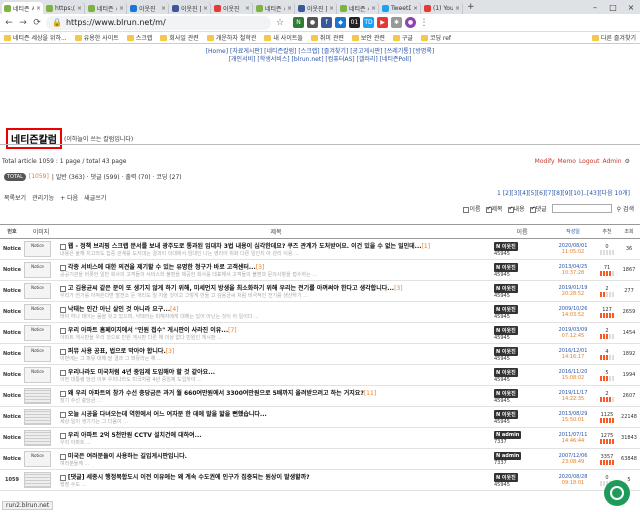  I want to click on bookmark-item: 유용한 사이트, so click(96, 37).